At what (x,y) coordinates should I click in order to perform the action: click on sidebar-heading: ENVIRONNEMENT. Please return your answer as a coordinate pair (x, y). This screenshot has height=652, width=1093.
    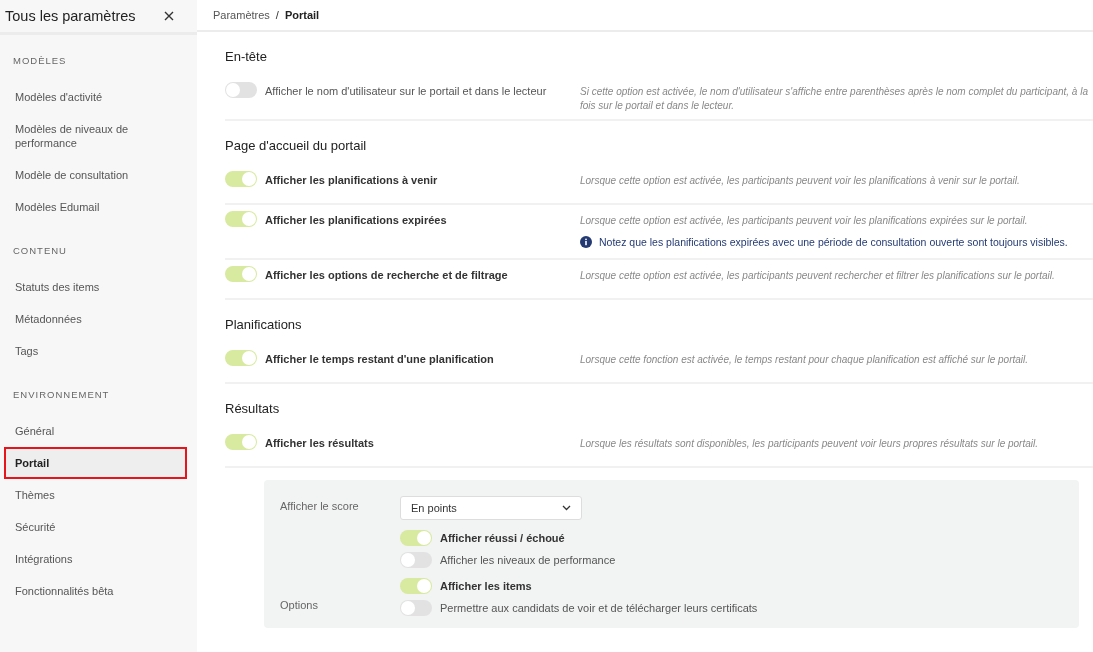
    Looking at the image, I should click on (61, 394).